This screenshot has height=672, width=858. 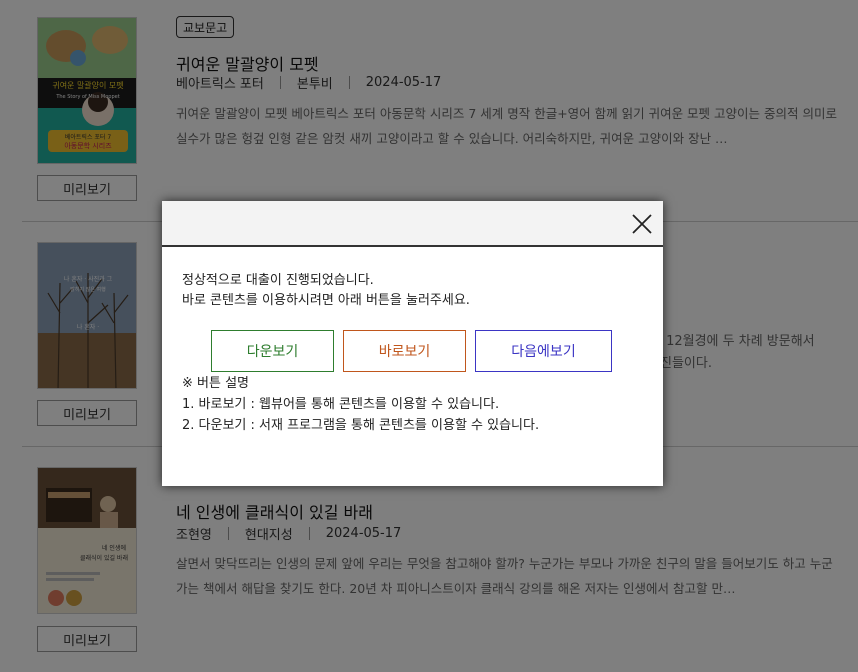 I want to click on view-later-button: 다음에보기, so click(x=543, y=351).